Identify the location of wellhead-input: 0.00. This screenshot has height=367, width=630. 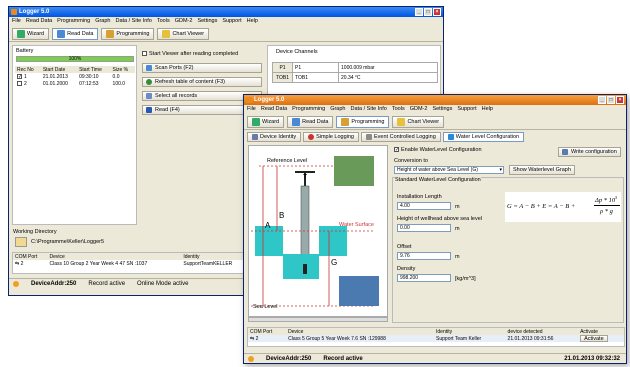
(424, 228).